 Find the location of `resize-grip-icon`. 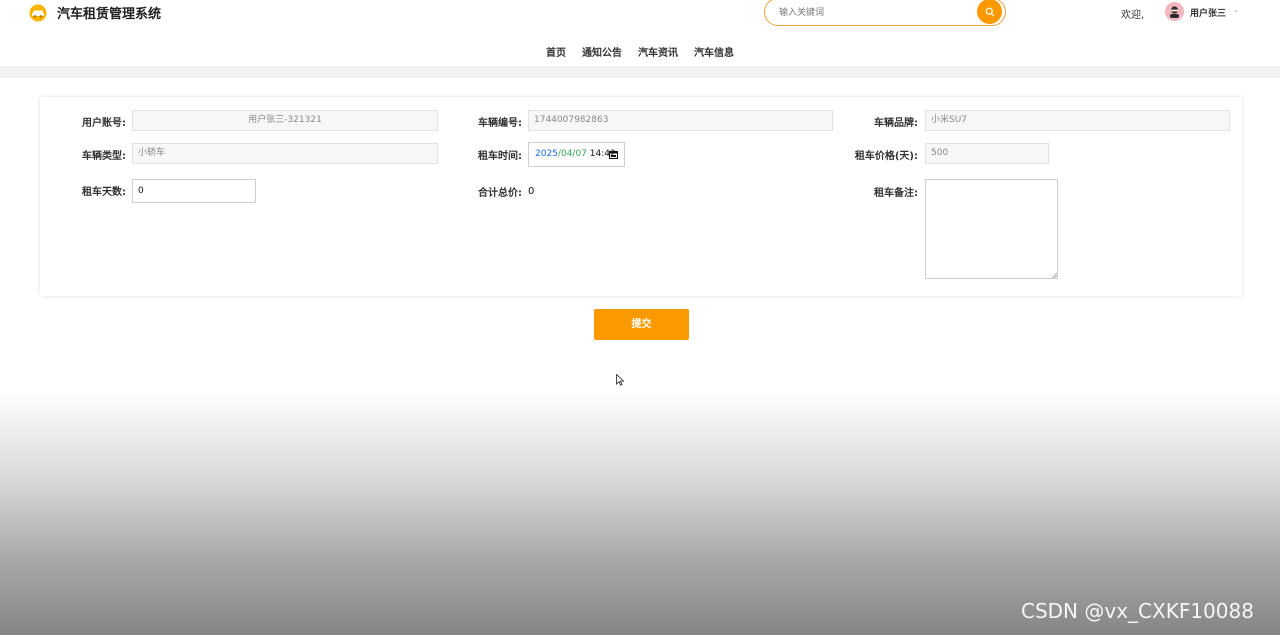

resize-grip-icon is located at coordinates (1054, 275).